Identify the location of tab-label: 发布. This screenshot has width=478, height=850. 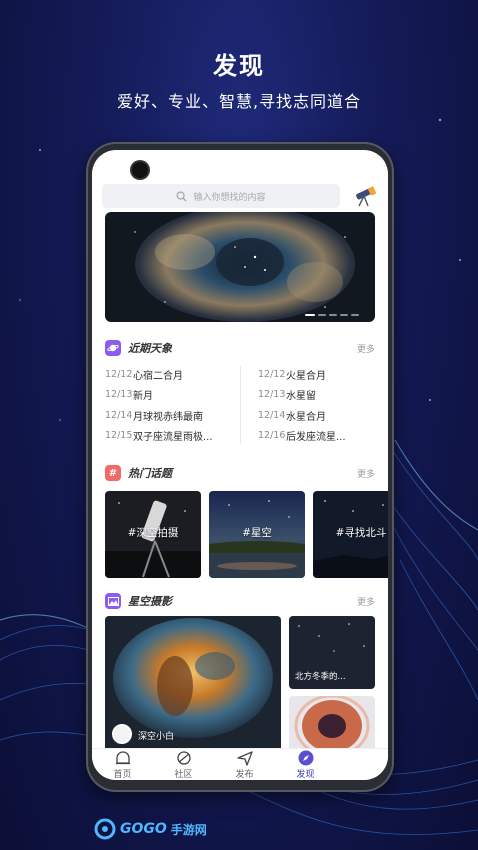
(244, 774).